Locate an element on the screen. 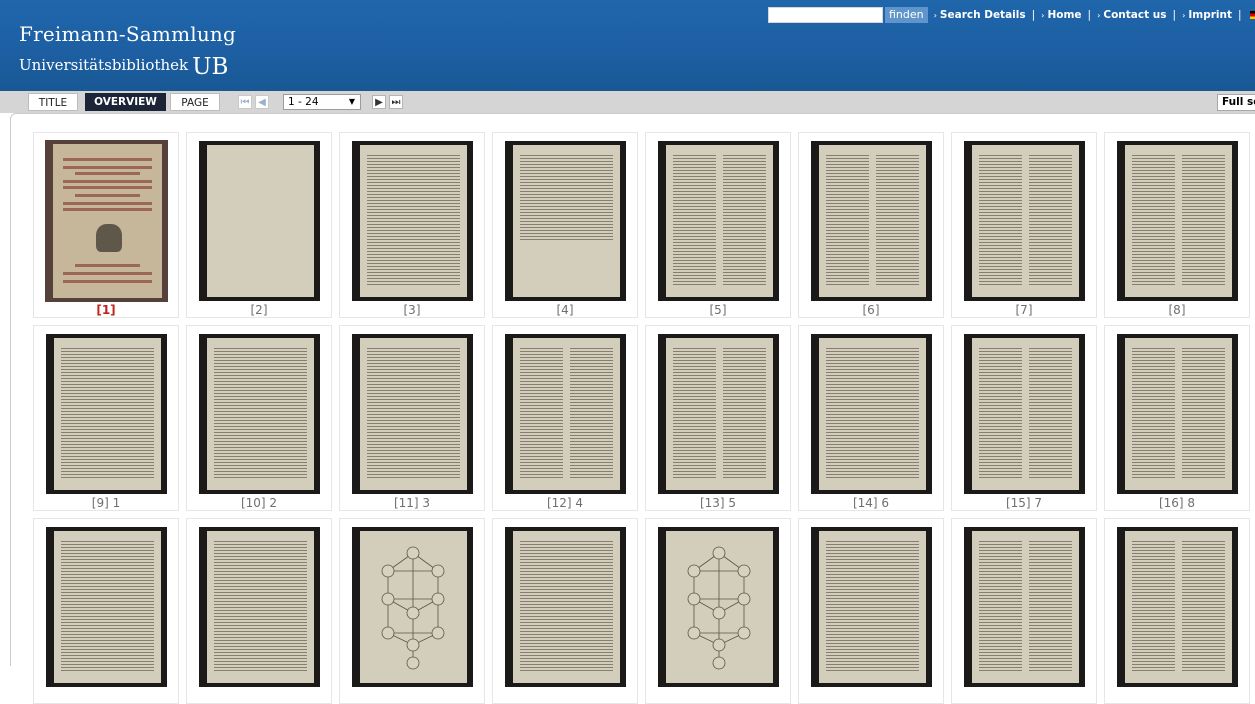 The height and width of the screenshot is (704, 1255). thumbnail-cell: [7] is located at coordinates (1024, 225).